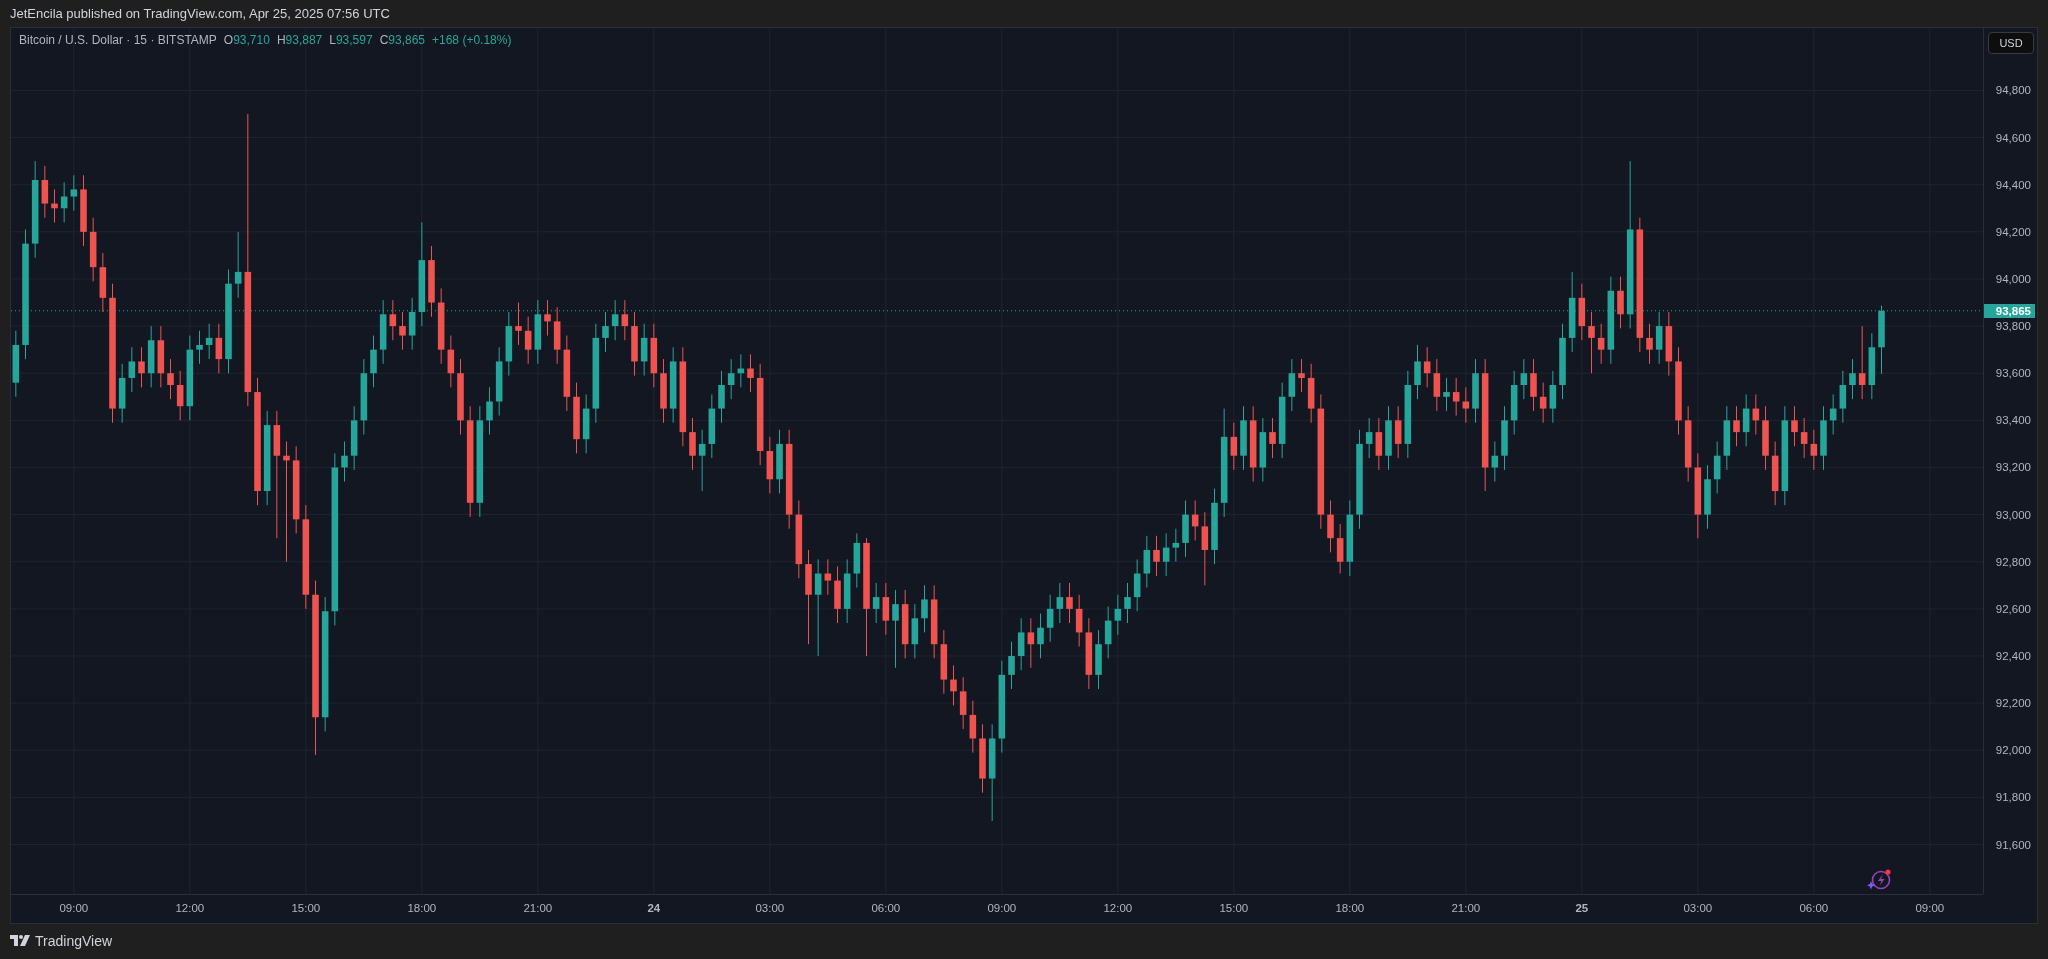 This screenshot has width=2048, height=959. Describe the element at coordinates (2013, 373) in the screenshot. I see `price-axis-label: 93,600` at that location.